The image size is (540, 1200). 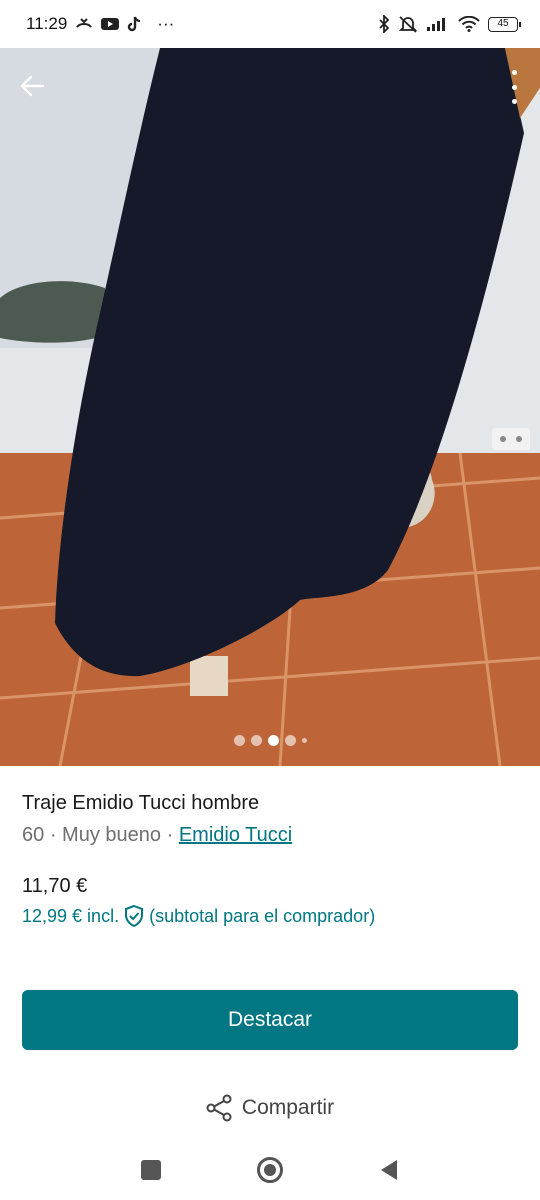 What do you see at coordinates (270, 24) in the screenshot?
I see `status-bar: 11:29 ··· 45` at bounding box center [270, 24].